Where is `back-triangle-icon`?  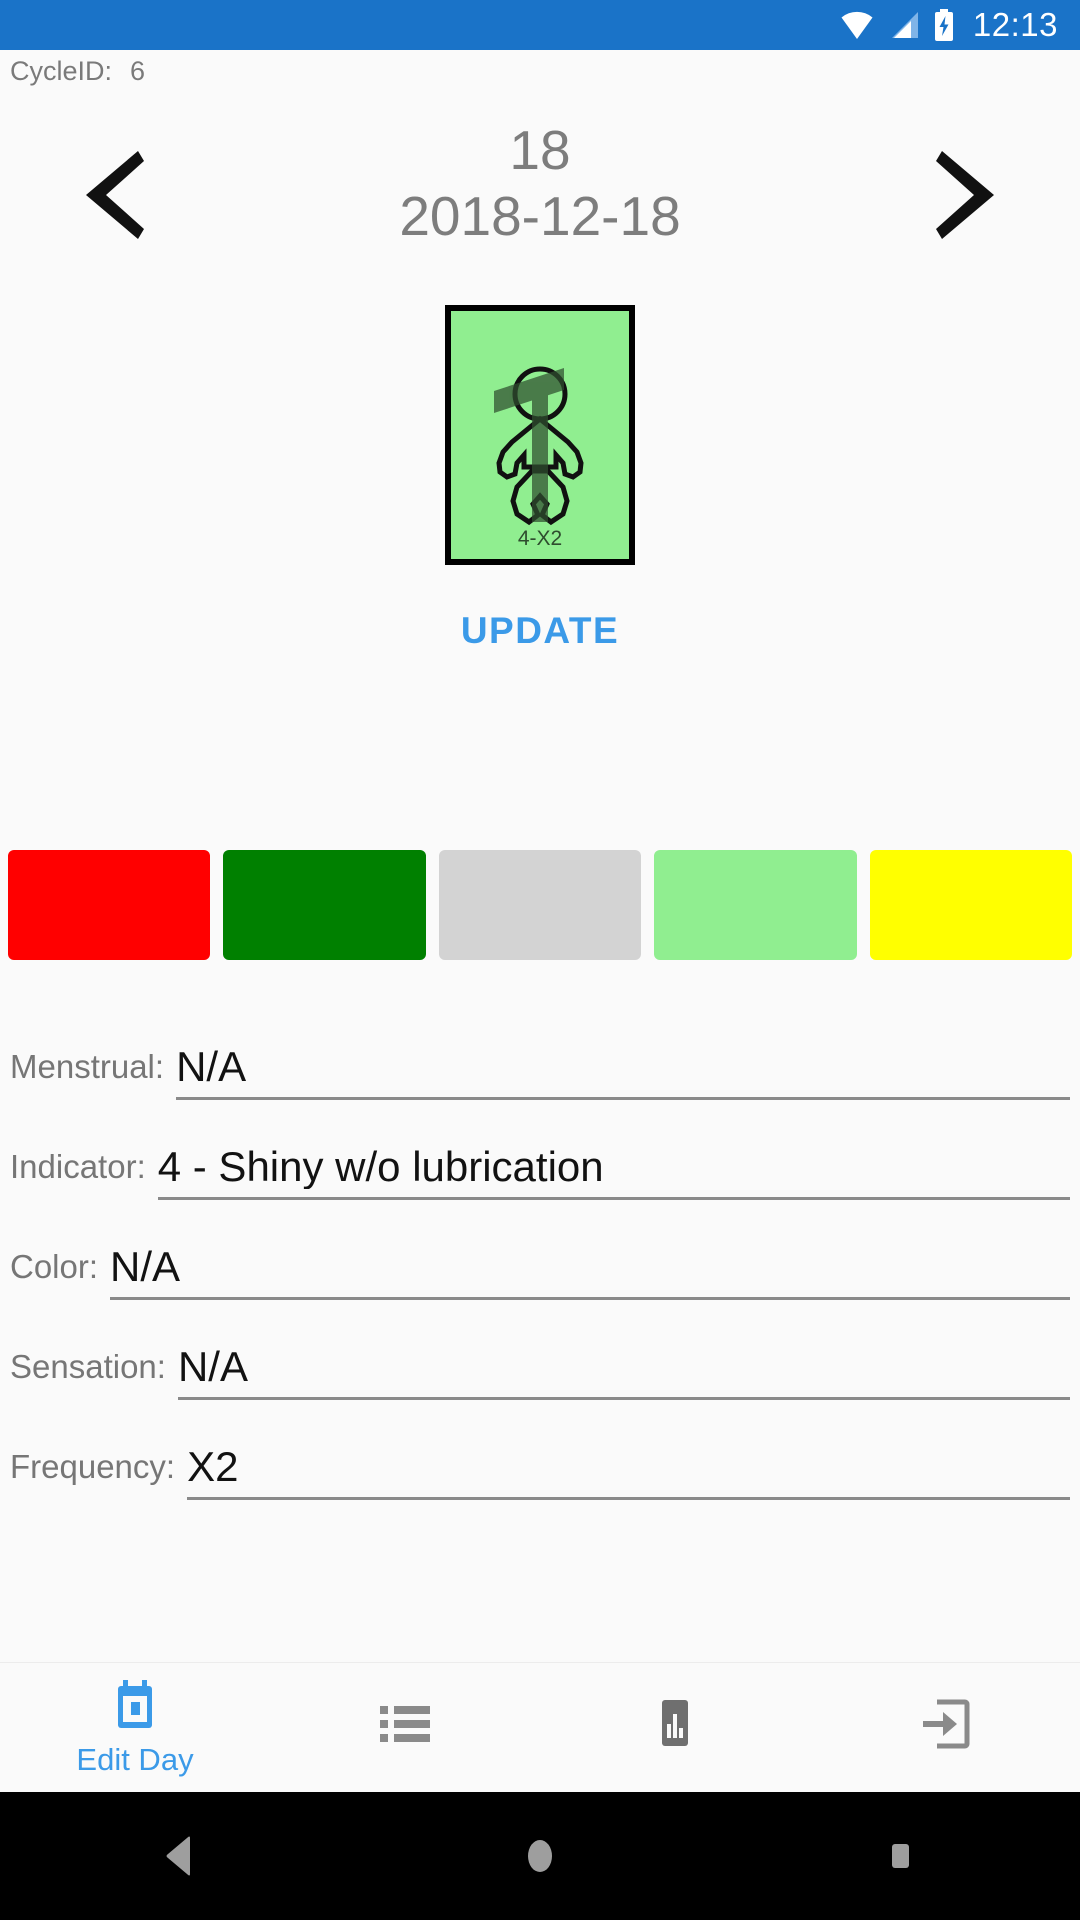 back-triangle-icon is located at coordinates (178, 1856).